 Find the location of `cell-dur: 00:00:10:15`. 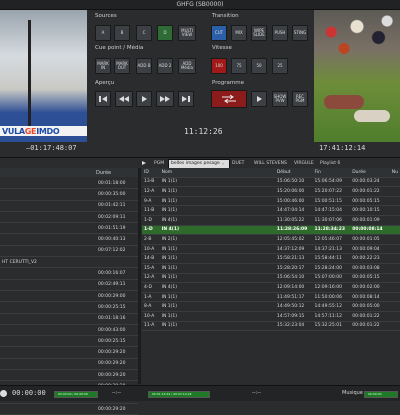

cell-dur: 00:00:10:15 is located at coordinates (370, 210).